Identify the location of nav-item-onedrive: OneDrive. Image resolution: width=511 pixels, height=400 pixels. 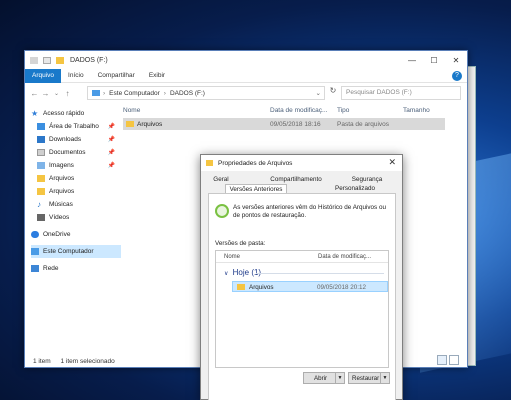
(76, 234).